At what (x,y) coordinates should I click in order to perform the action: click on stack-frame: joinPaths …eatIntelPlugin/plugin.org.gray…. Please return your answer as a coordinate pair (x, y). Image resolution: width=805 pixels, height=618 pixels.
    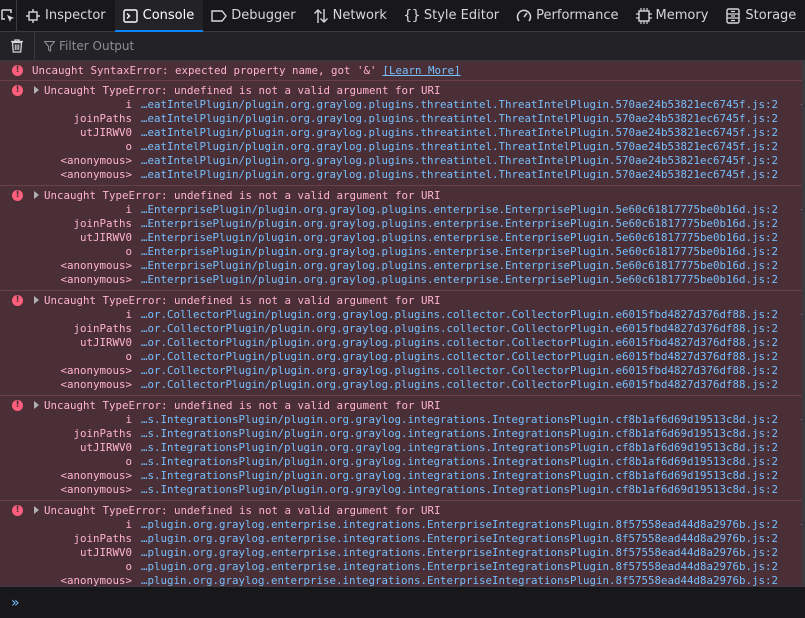
    Looking at the image, I should click on (402, 119).